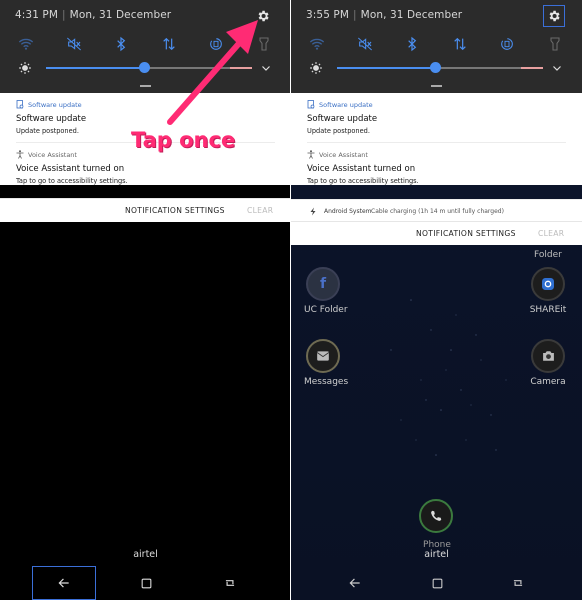  I want to click on charging-icon, so click(313, 211).